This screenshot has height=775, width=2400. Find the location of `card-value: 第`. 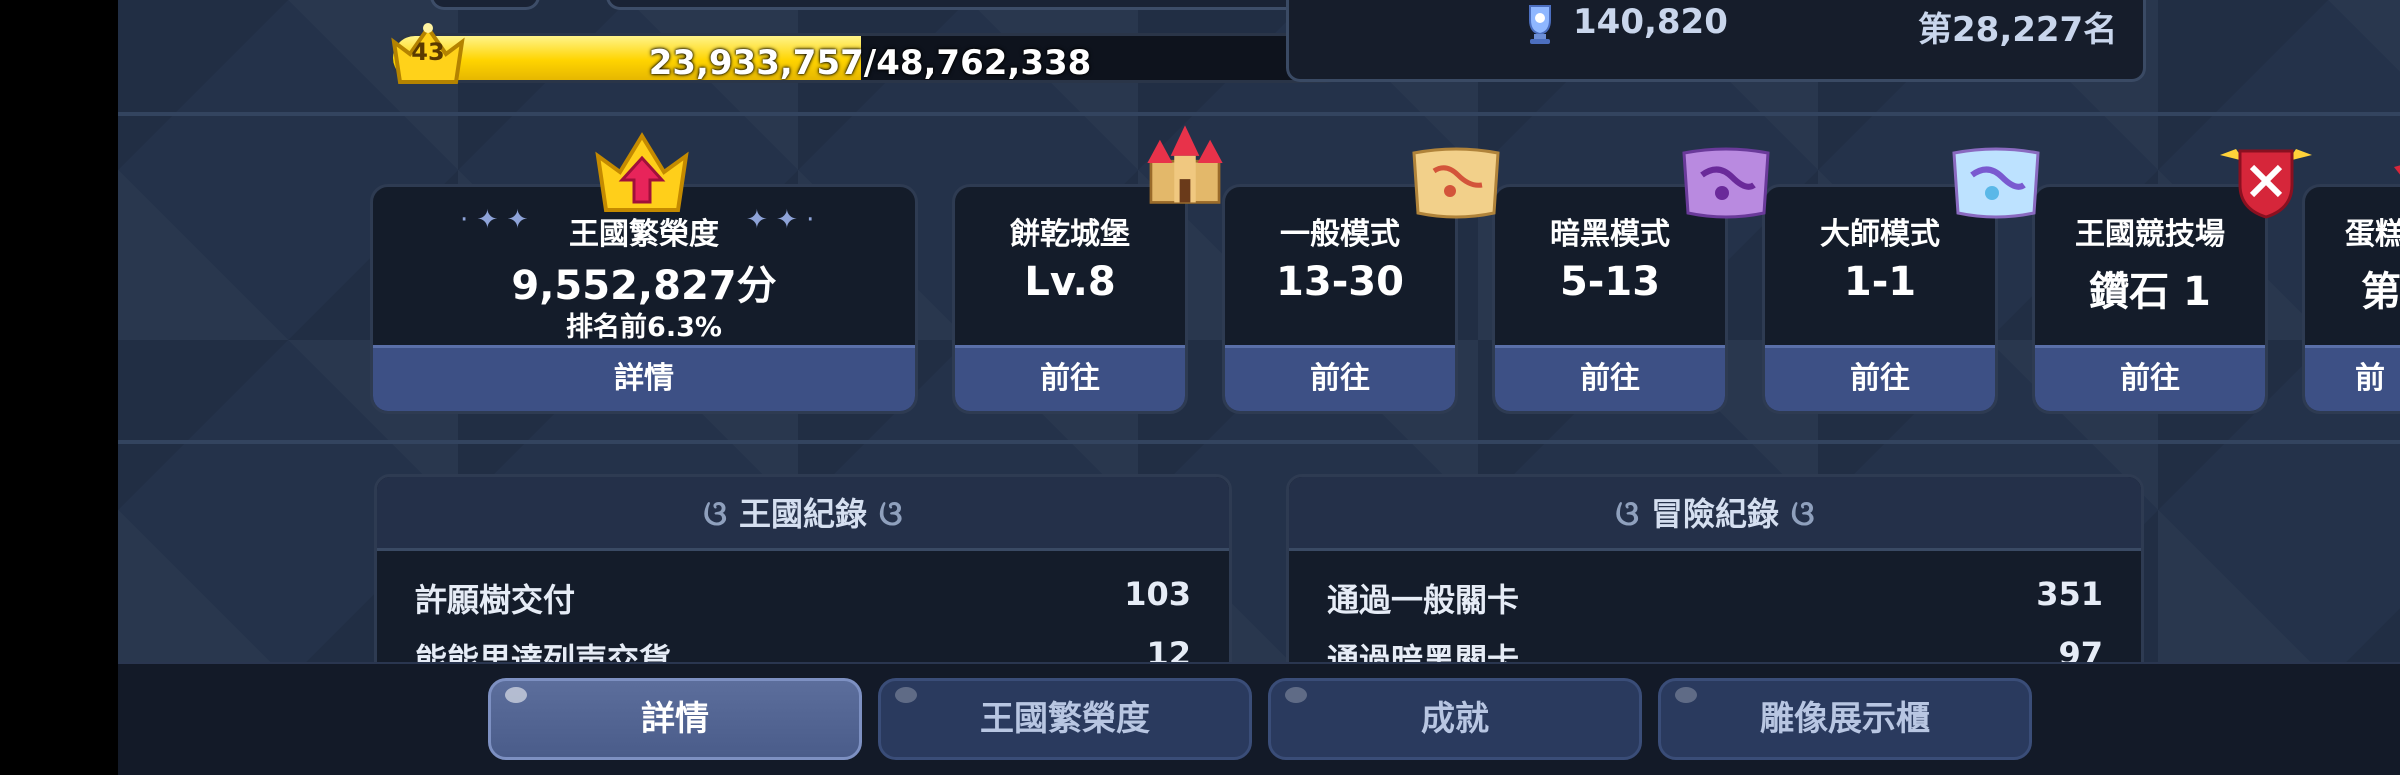

card-value: 第 is located at coordinates (2380, 292).